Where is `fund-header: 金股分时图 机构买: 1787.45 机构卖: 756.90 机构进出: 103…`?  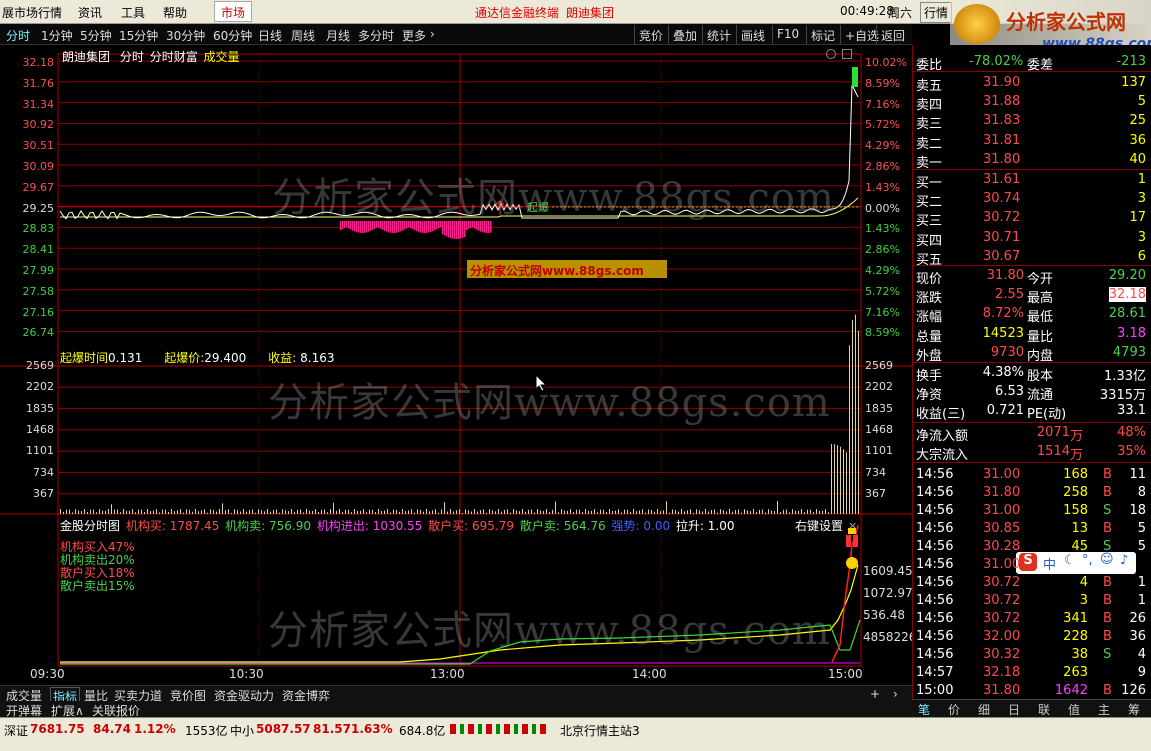
fund-header: 金股分时图 机构买: 1787.45 机构卖: 756.90 机构进出: 103… is located at coordinates (397, 525).